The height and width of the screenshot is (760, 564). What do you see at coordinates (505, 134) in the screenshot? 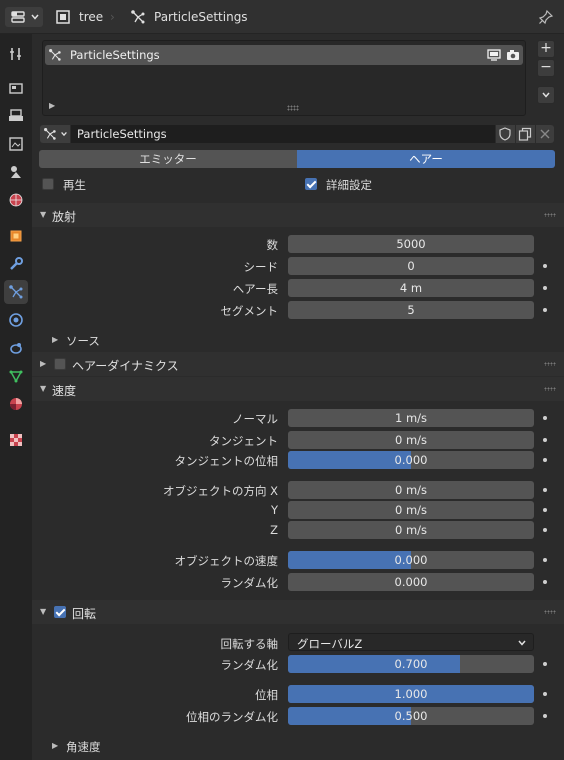
I see `fake-user-button` at bounding box center [505, 134].